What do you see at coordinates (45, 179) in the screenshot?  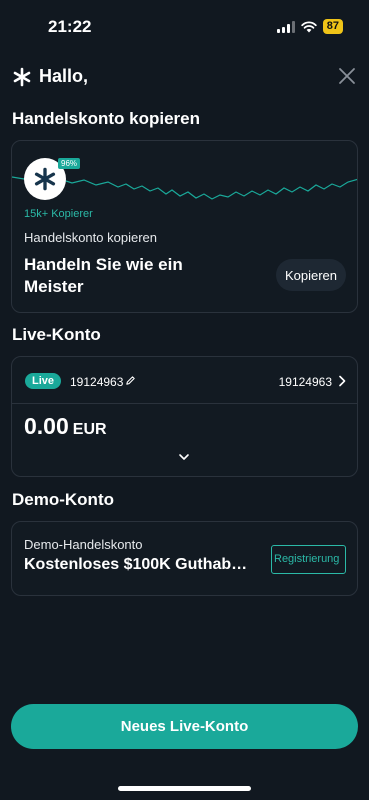 I see `trader-logo-icon` at bounding box center [45, 179].